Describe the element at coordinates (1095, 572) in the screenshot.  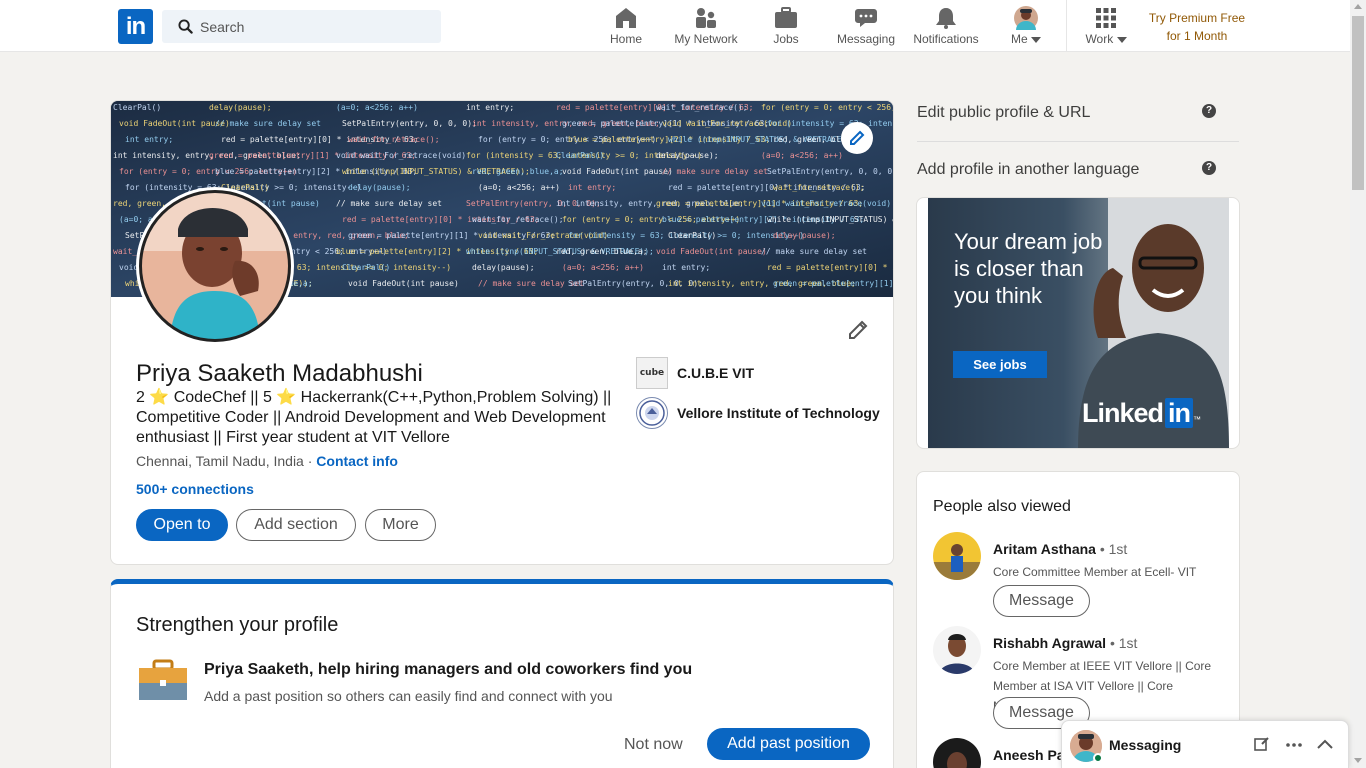
I see `person-headline: Core Committee Member at Ecell- VIT` at that location.